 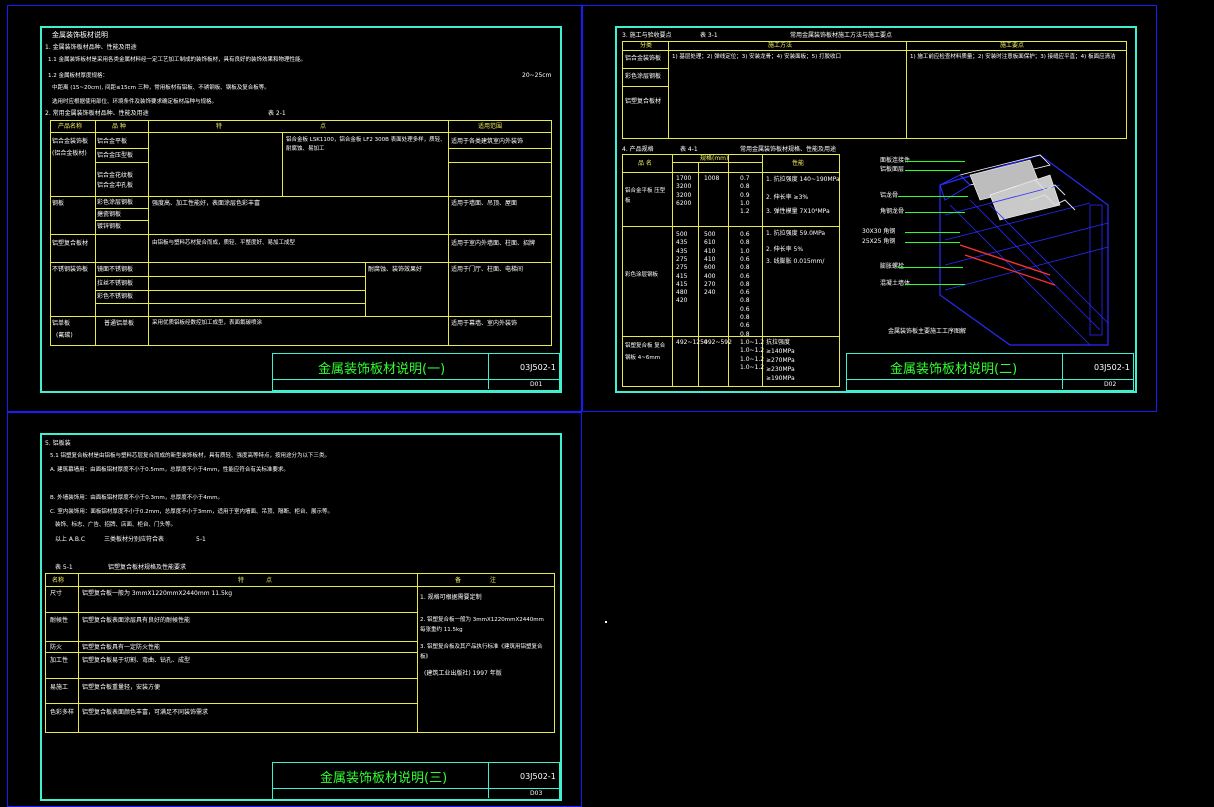 What do you see at coordinates (136, 660) in the screenshot?
I see `t51-row-4-text: 铝塑复合板易于切割、弯曲、钻孔、成型` at bounding box center [136, 660].